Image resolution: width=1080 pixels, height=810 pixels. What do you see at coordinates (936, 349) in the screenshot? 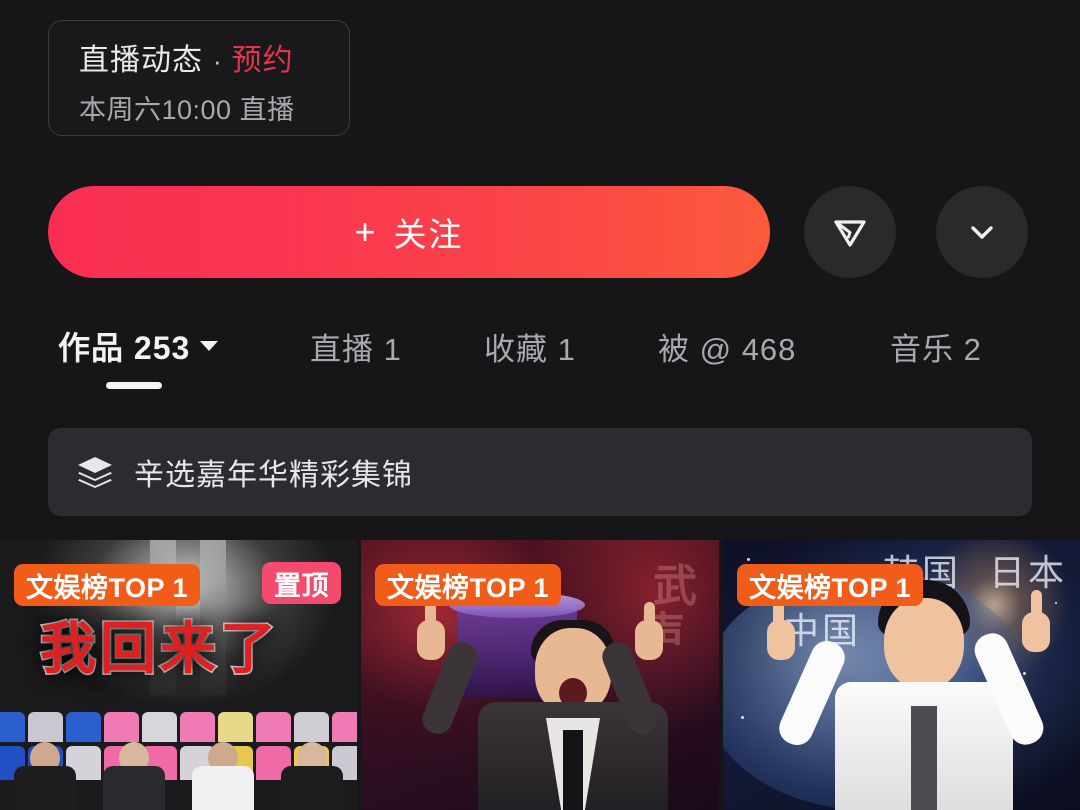
I see `tab-music-label: 音乐 2` at bounding box center [936, 349].